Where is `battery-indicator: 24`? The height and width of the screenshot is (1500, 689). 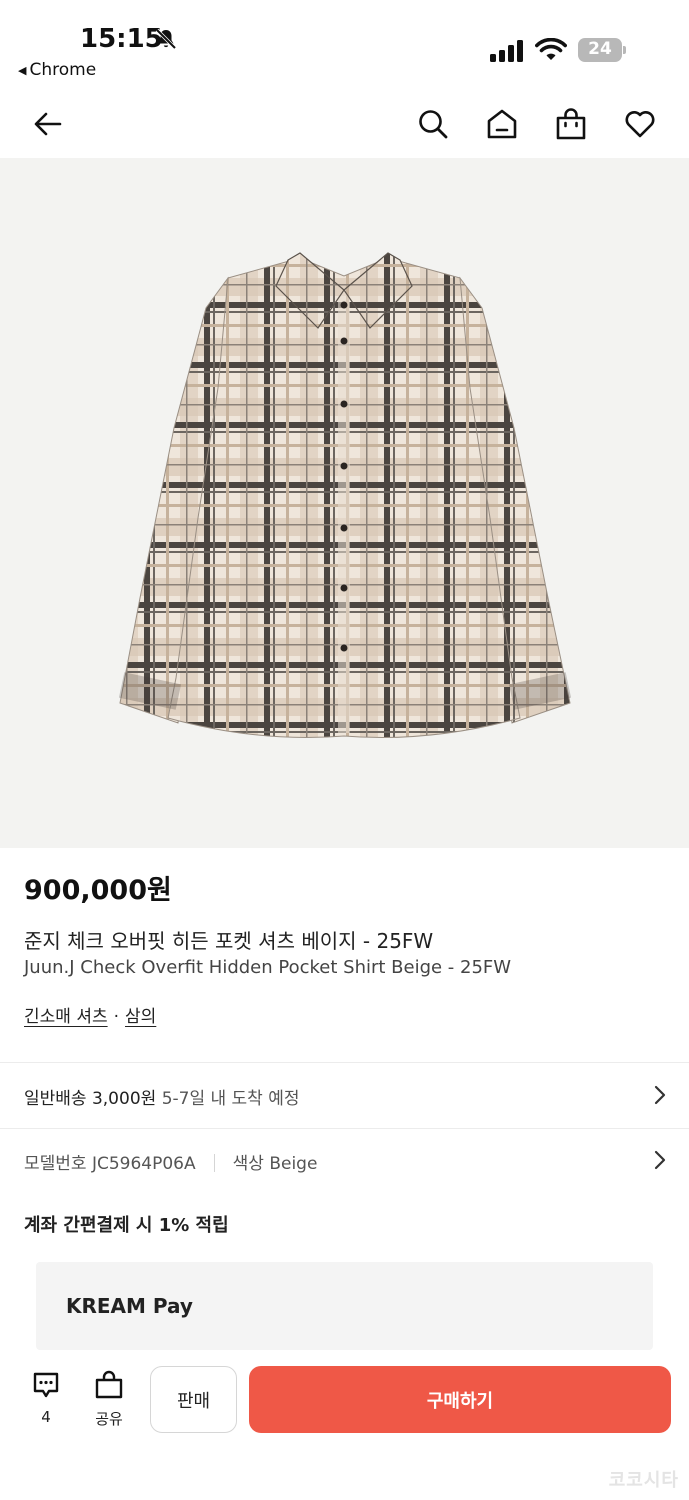
battery-indicator: 24 is located at coordinates (602, 50).